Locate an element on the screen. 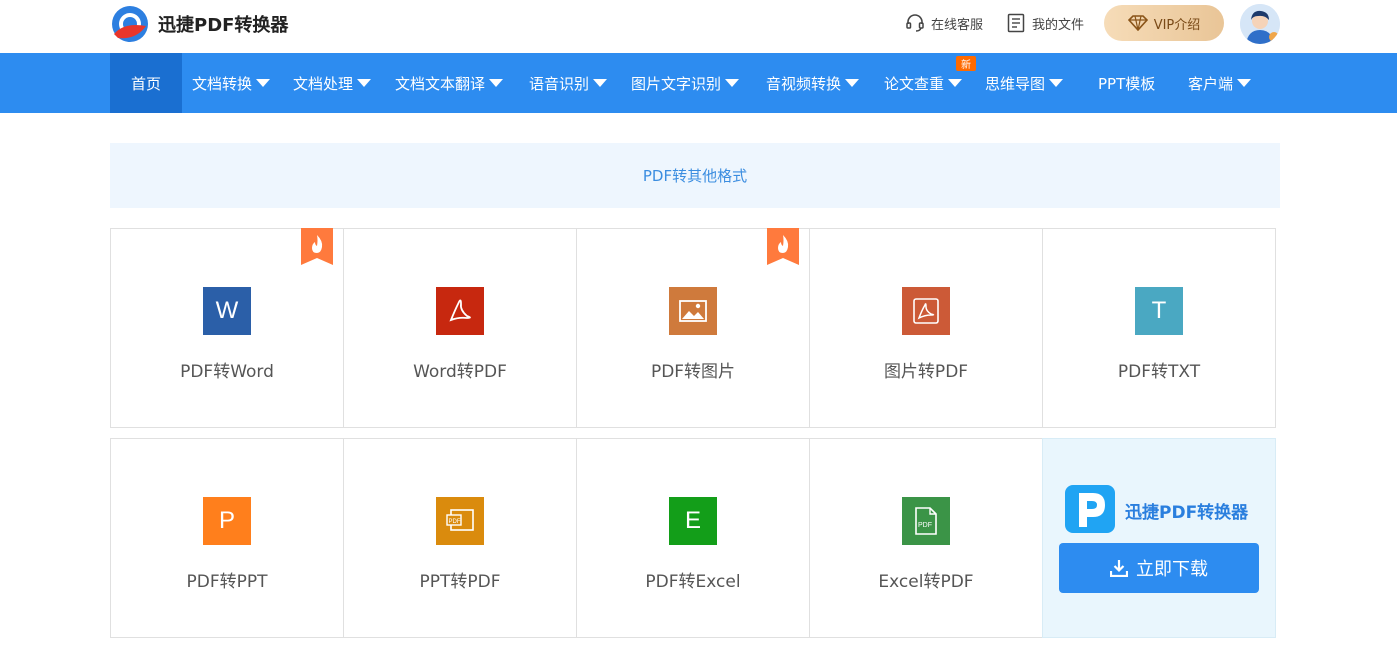  site-header: 迅捷PDF转换器 在线客服 我的文件 VIP介绍 is located at coordinates (698, 26).